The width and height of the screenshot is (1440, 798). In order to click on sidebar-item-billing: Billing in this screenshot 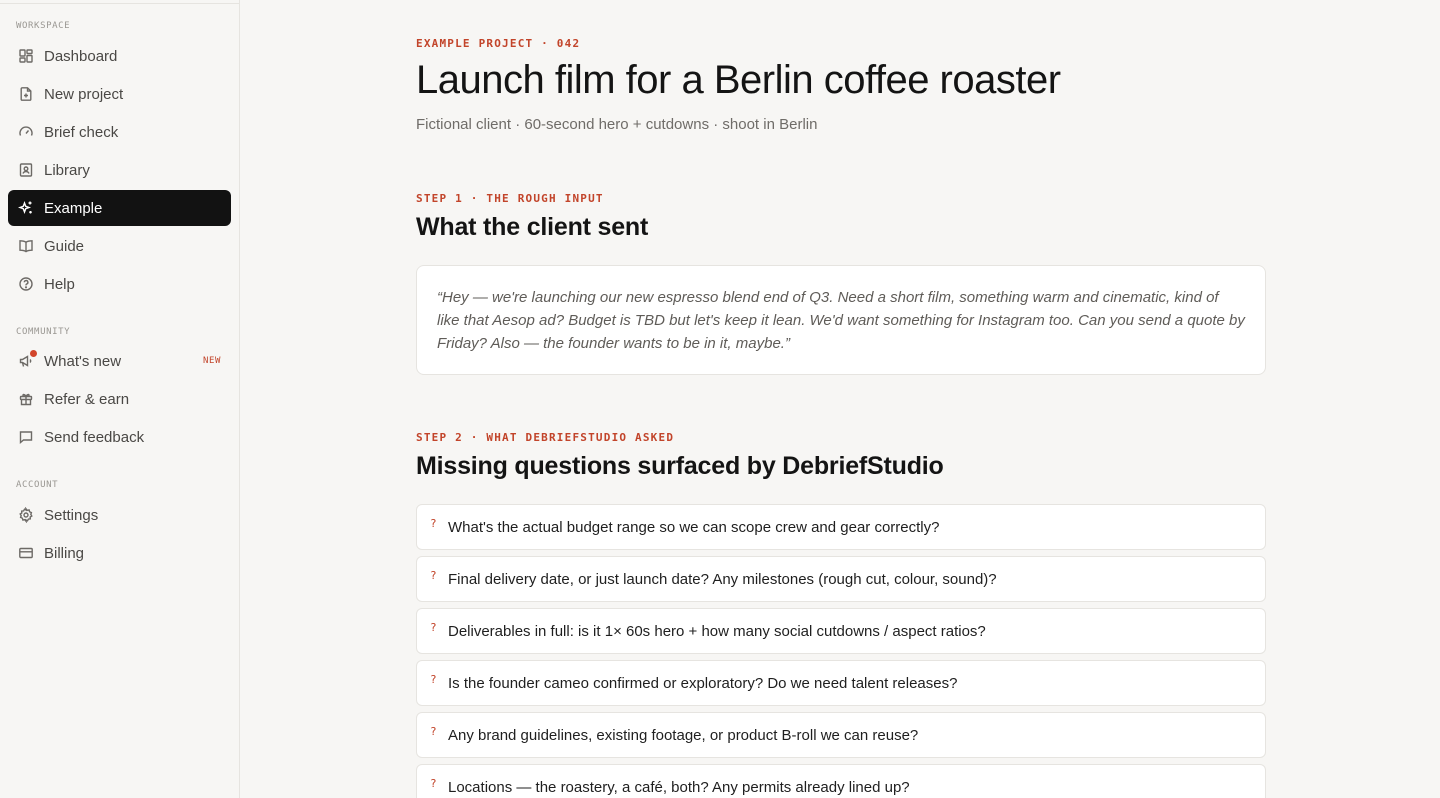, I will do `click(119, 553)`.